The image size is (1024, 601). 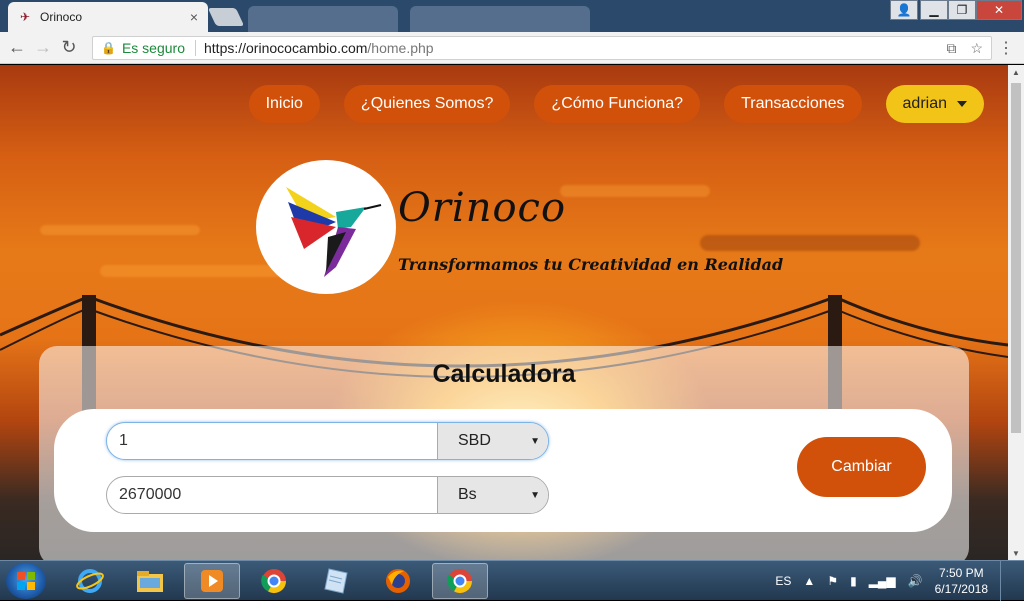 What do you see at coordinates (783, 581) in the screenshot?
I see `language-indicator: ES` at bounding box center [783, 581].